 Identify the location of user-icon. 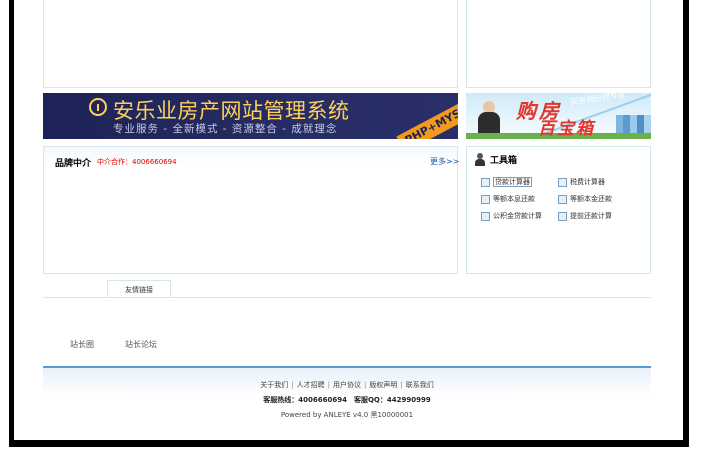
(480, 159).